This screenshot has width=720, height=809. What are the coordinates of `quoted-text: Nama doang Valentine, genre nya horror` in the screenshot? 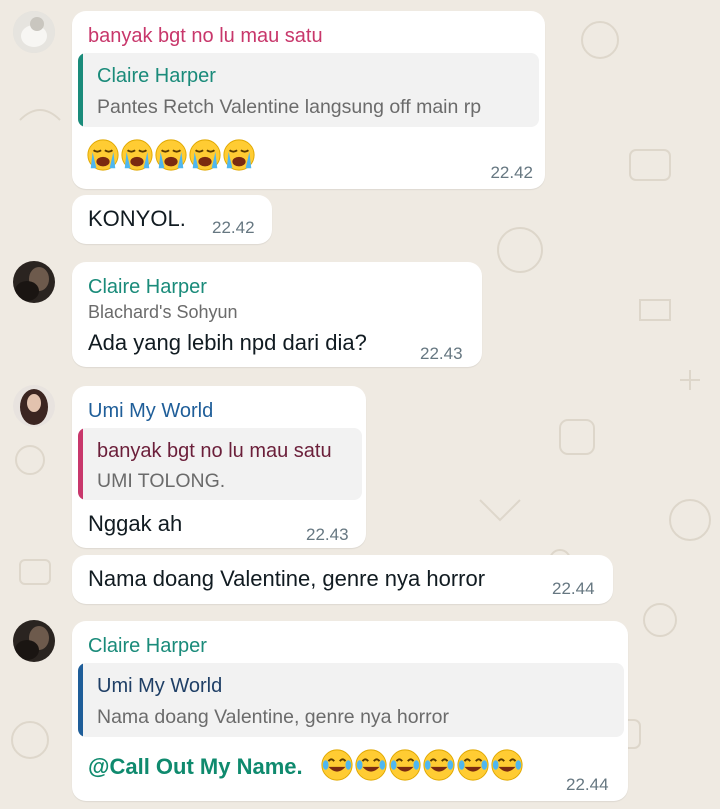 It's located at (273, 717).